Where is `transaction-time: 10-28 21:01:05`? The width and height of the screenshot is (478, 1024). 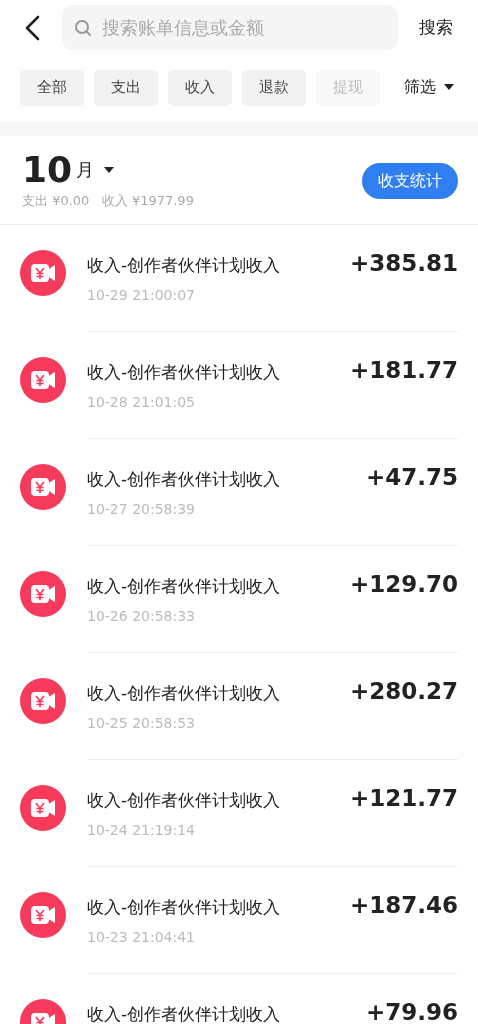 transaction-time: 10-28 21:01:05 is located at coordinates (141, 402).